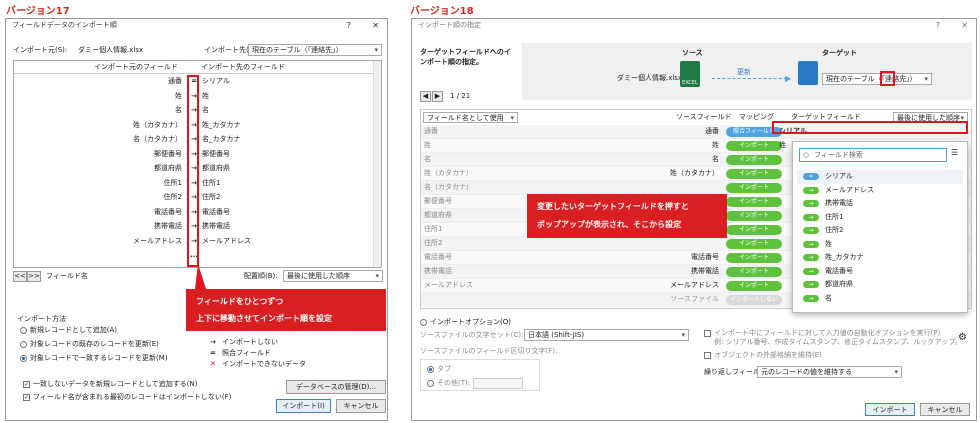  What do you see at coordinates (838, 342) in the screenshot?
I see `v18-auto-enter-example: 例: シリアル番号、作成タイムスタンプ、修正タイムスタンプ、ルックアップ。` at bounding box center [838, 342].